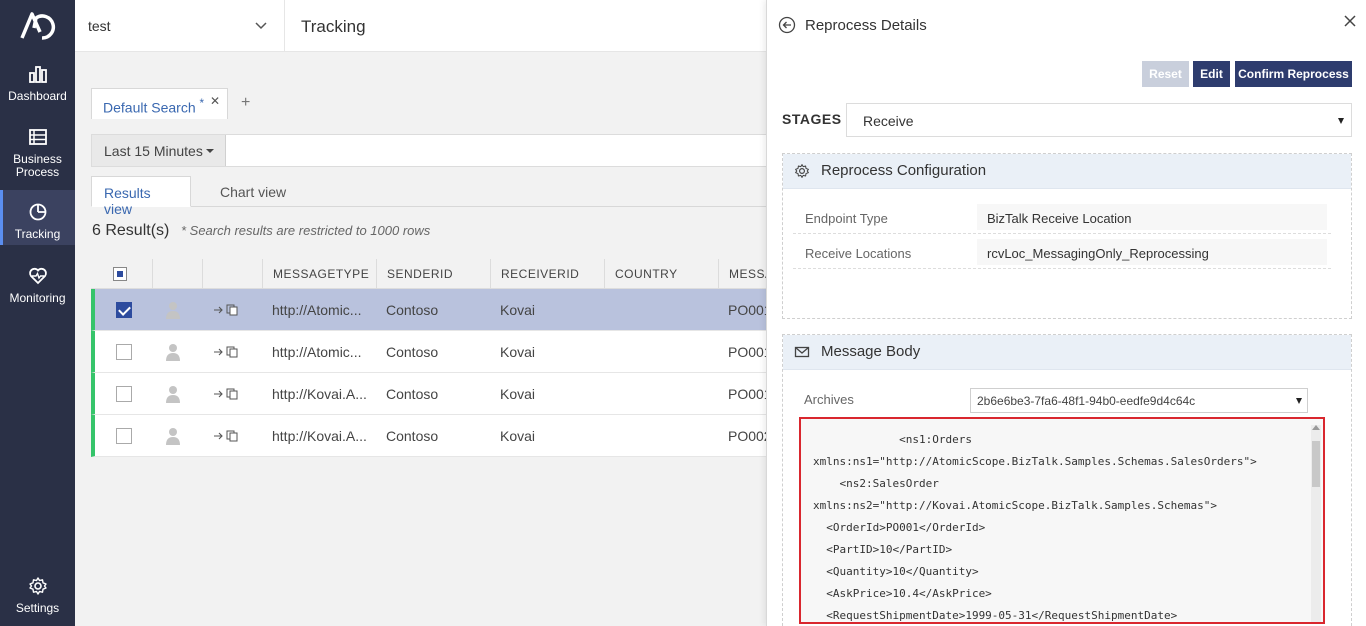 The width and height of the screenshot is (1366, 626). I want to click on heartbeat-icon, so click(37, 276).